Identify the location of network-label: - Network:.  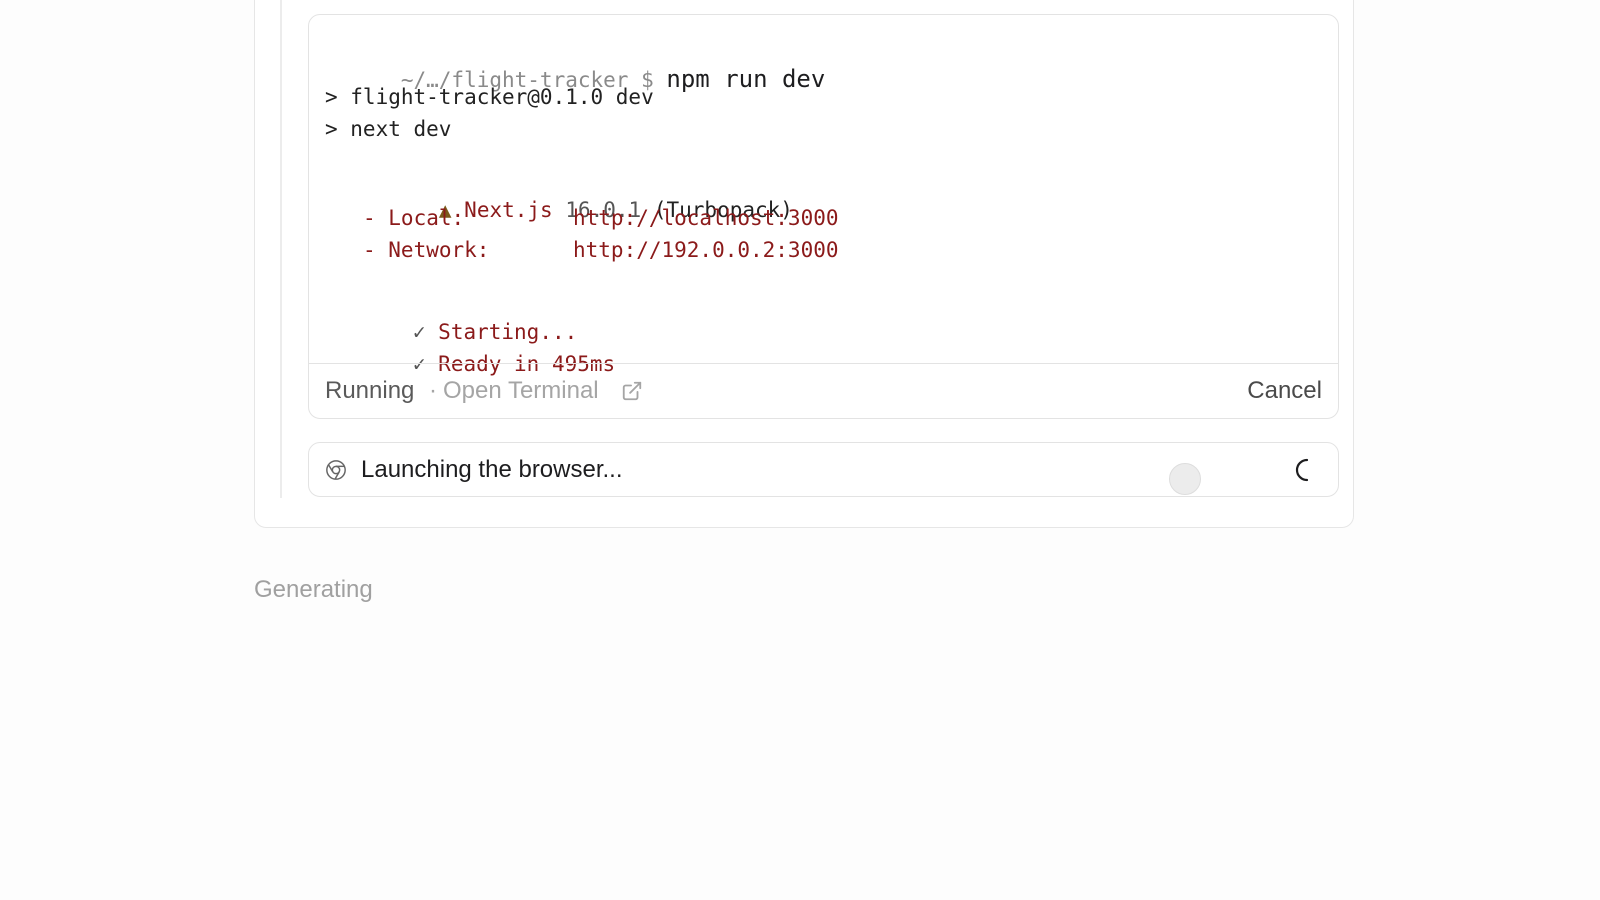
(426, 250).